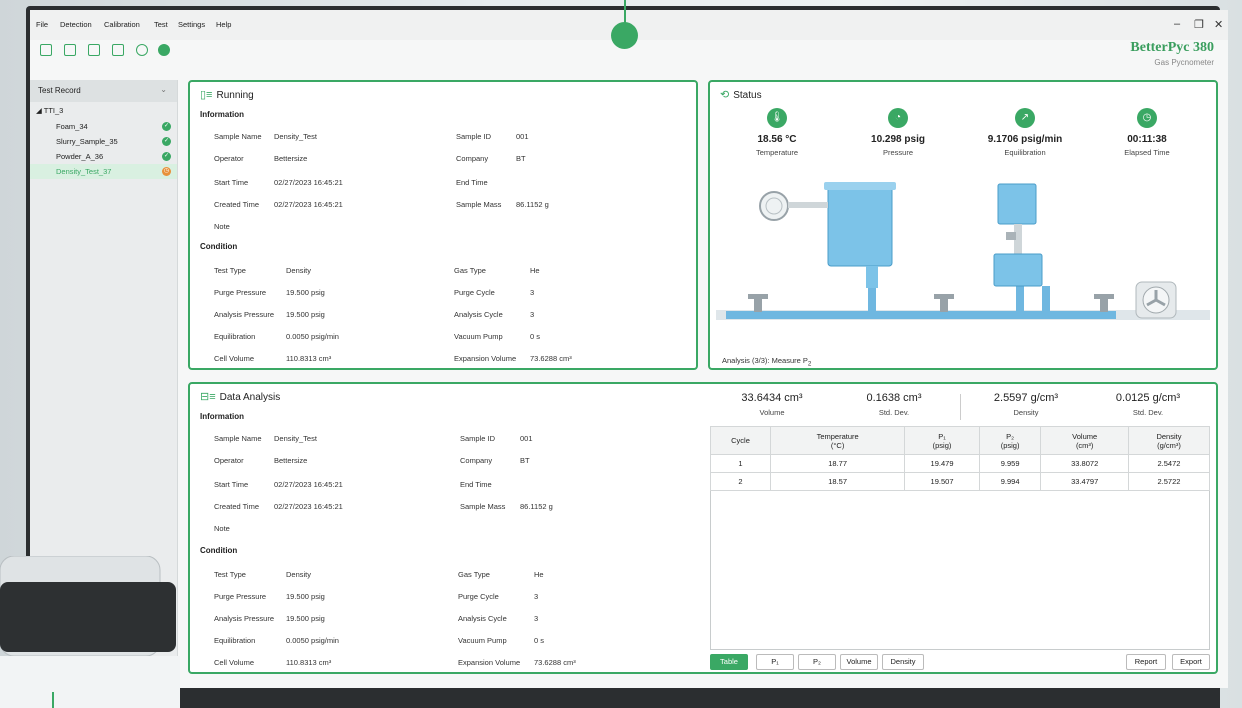 The width and height of the screenshot is (1242, 708). I want to click on valve-handle, so click(1011, 236).